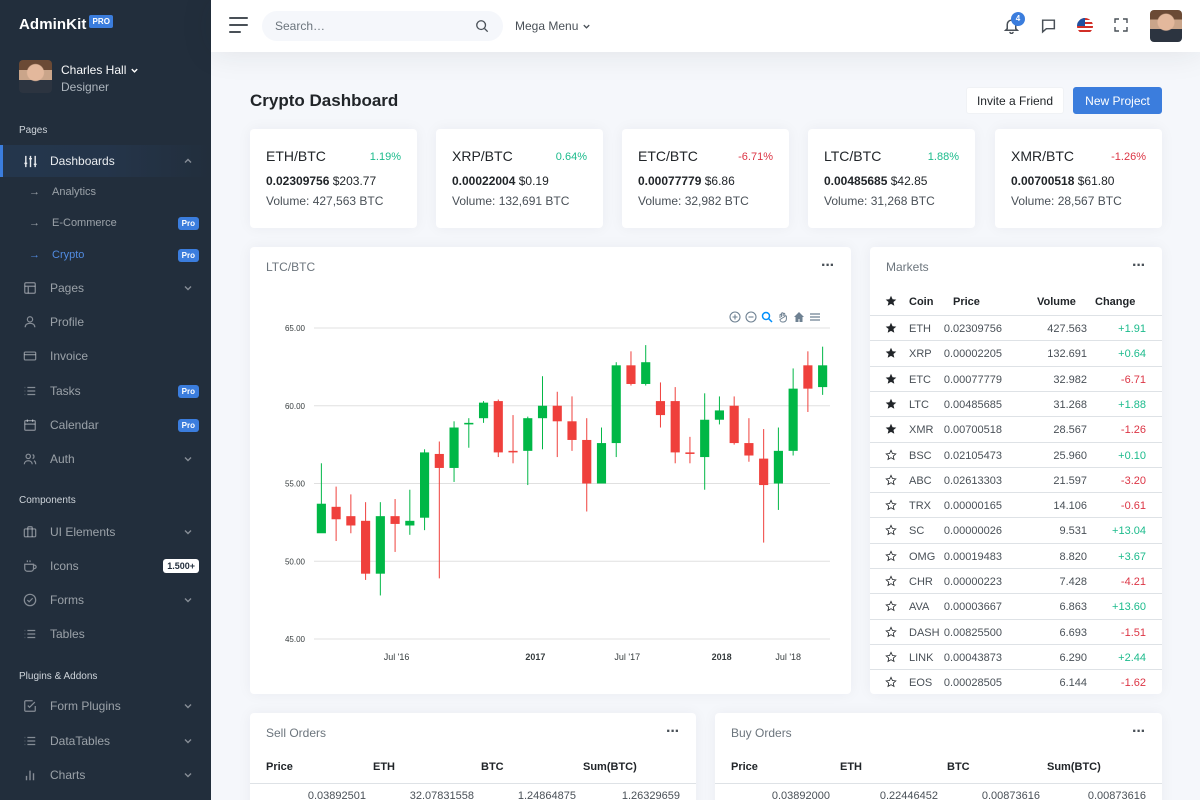 This screenshot has height=800, width=1200. What do you see at coordinates (966, 302) in the screenshot?
I see `markets-col-price: Price` at bounding box center [966, 302].